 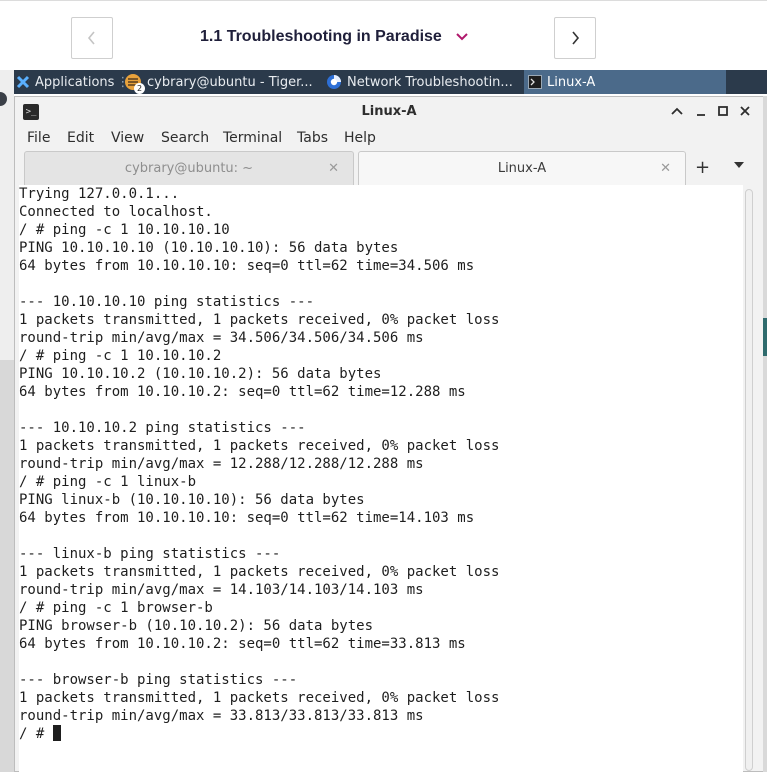 I want to click on window-titlebar: >_ Linux-A, so click(x=389, y=112).